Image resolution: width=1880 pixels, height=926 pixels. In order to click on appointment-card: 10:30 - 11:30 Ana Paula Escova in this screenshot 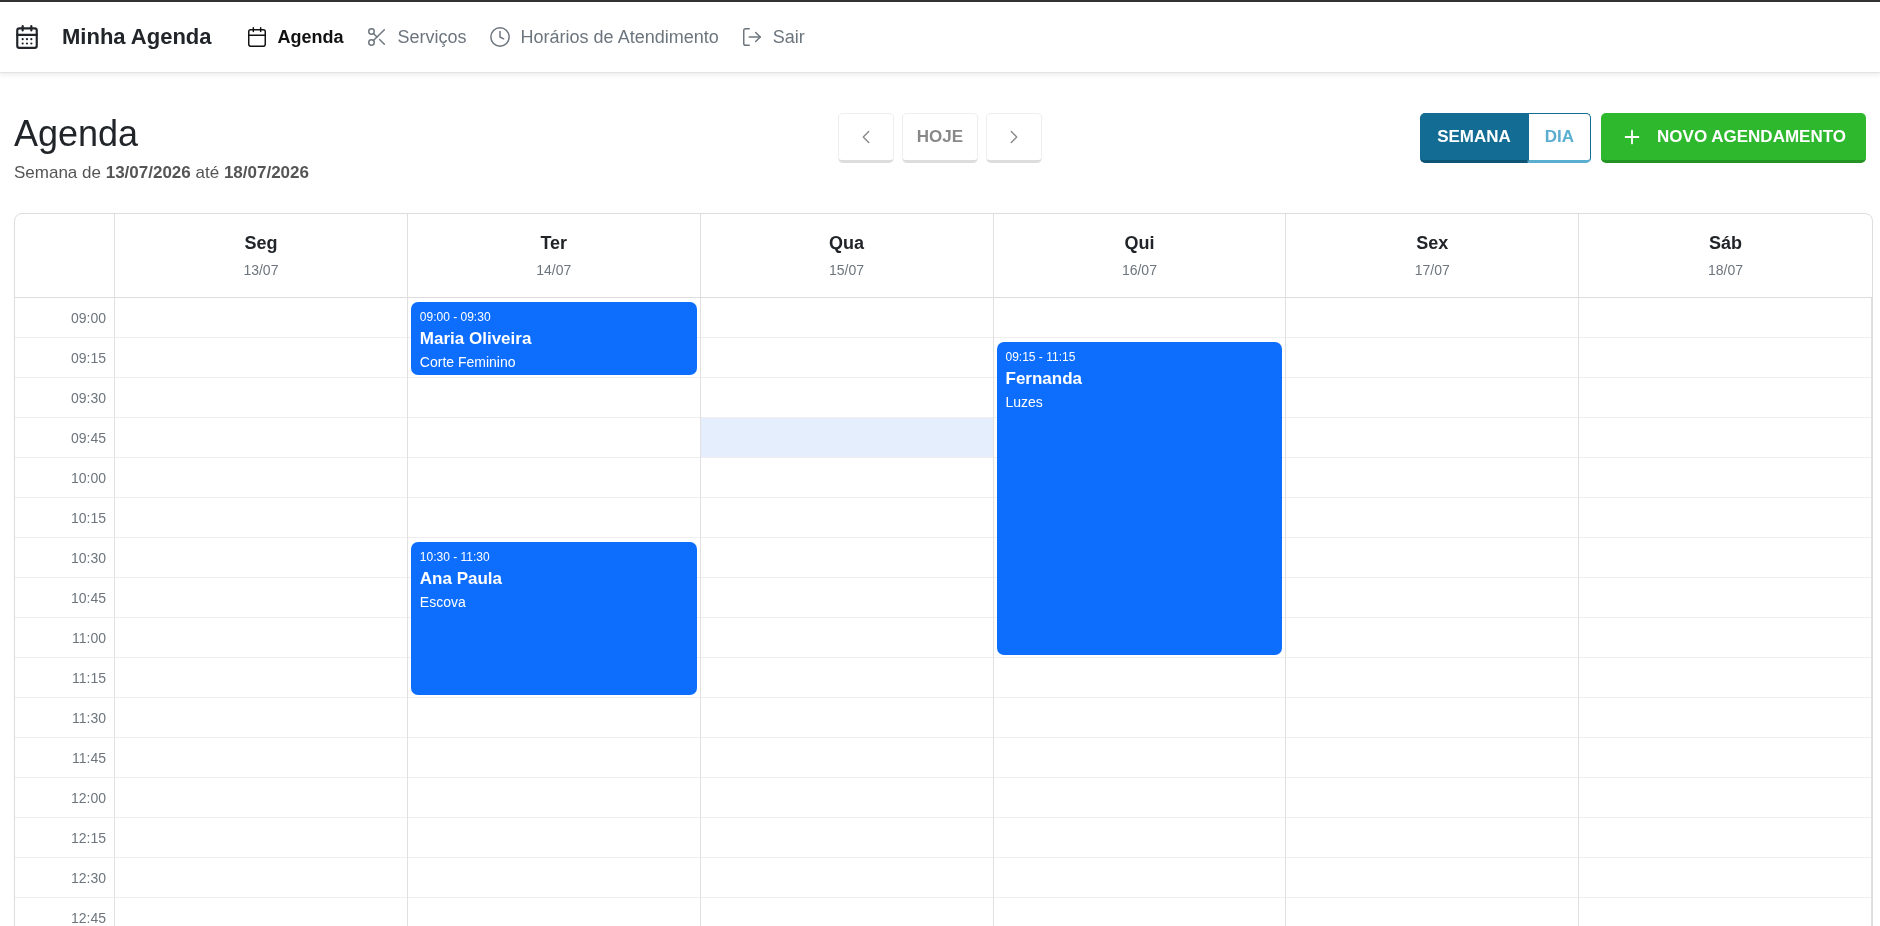, I will do `click(553, 618)`.